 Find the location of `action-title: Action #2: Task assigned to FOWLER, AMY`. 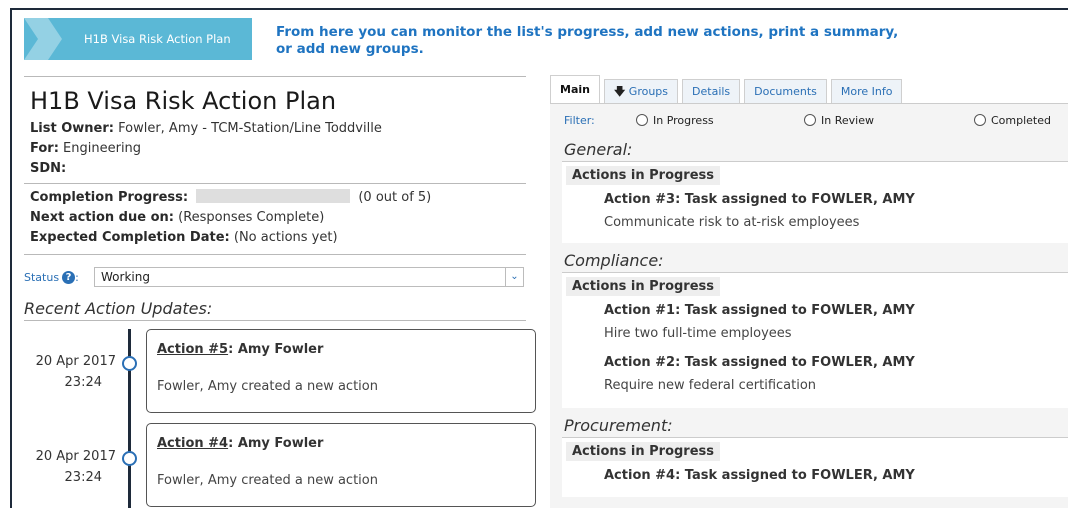

action-title: Action #2: Task assigned to FOWLER, AMY is located at coordinates (836, 363).